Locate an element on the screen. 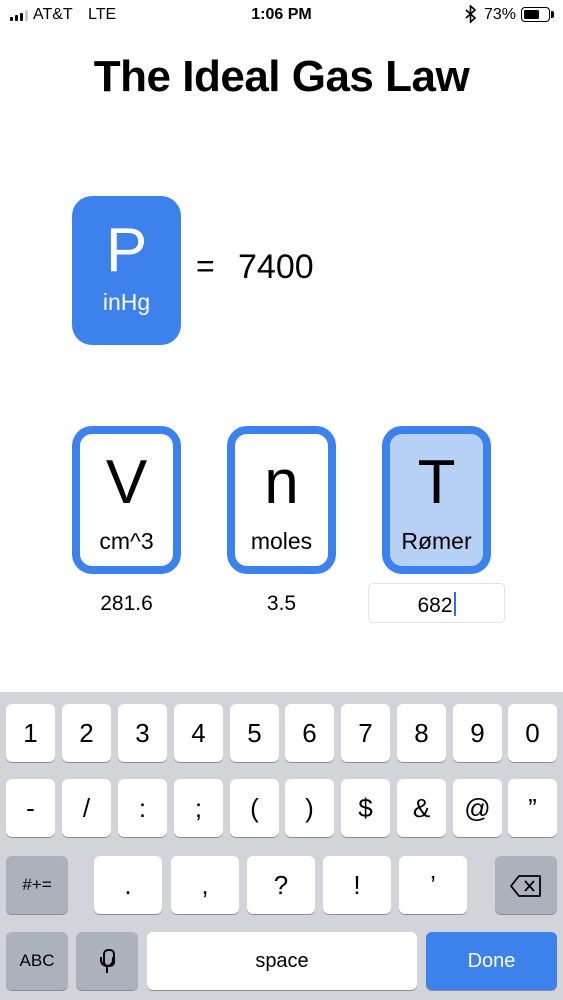  backspace-key is located at coordinates (526, 885).